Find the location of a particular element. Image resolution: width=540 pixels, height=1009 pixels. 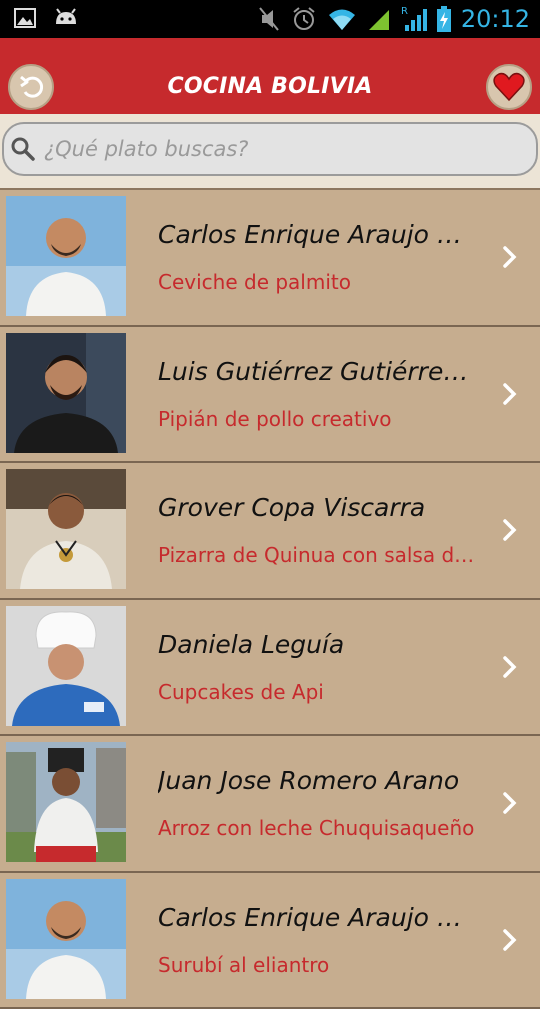

app-header: COCINA BOLIVIA is located at coordinates (270, 76).